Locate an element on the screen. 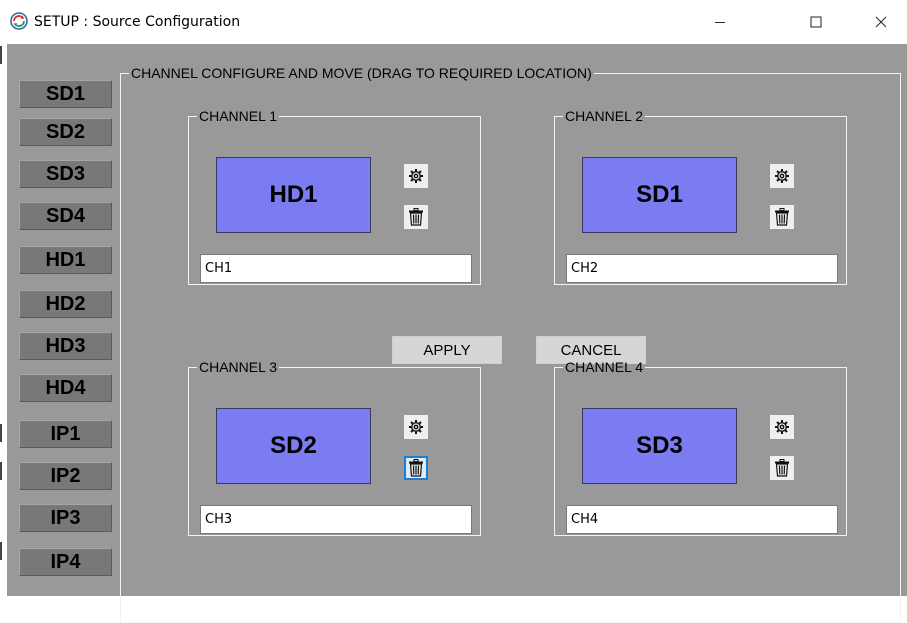 The width and height of the screenshot is (907, 623). minimize-icon is located at coordinates (720, 22).